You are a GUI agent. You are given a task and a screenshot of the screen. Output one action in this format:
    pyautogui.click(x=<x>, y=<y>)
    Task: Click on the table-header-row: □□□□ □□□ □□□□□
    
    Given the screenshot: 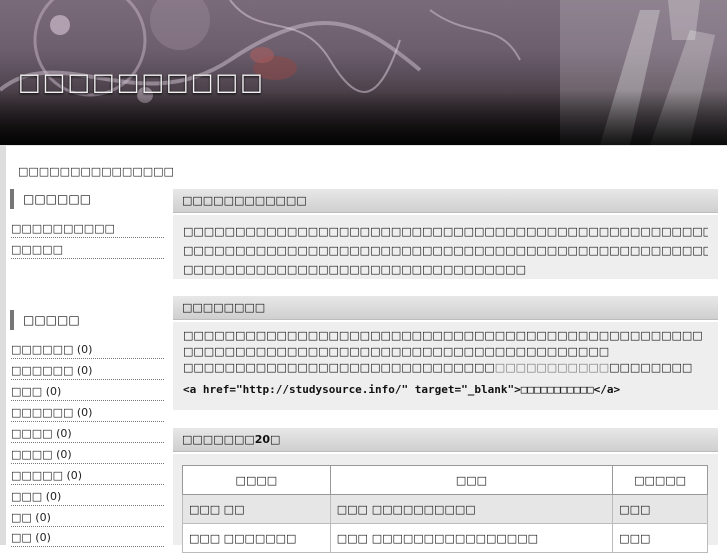 What is the action you would take?
    pyautogui.click(x=445, y=480)
    